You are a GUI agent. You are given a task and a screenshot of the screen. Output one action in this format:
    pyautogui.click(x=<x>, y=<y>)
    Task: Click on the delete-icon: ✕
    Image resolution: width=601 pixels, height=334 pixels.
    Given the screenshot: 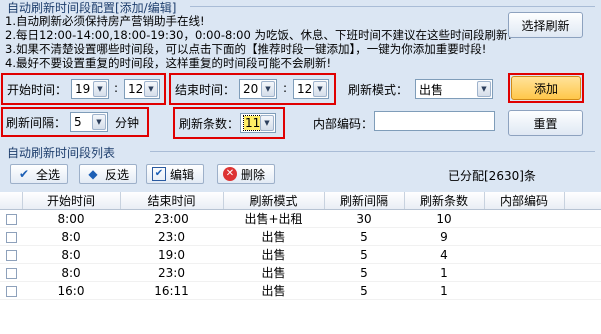 What is the action you would take?
    pyautogui.click(x=230, y=174)
    